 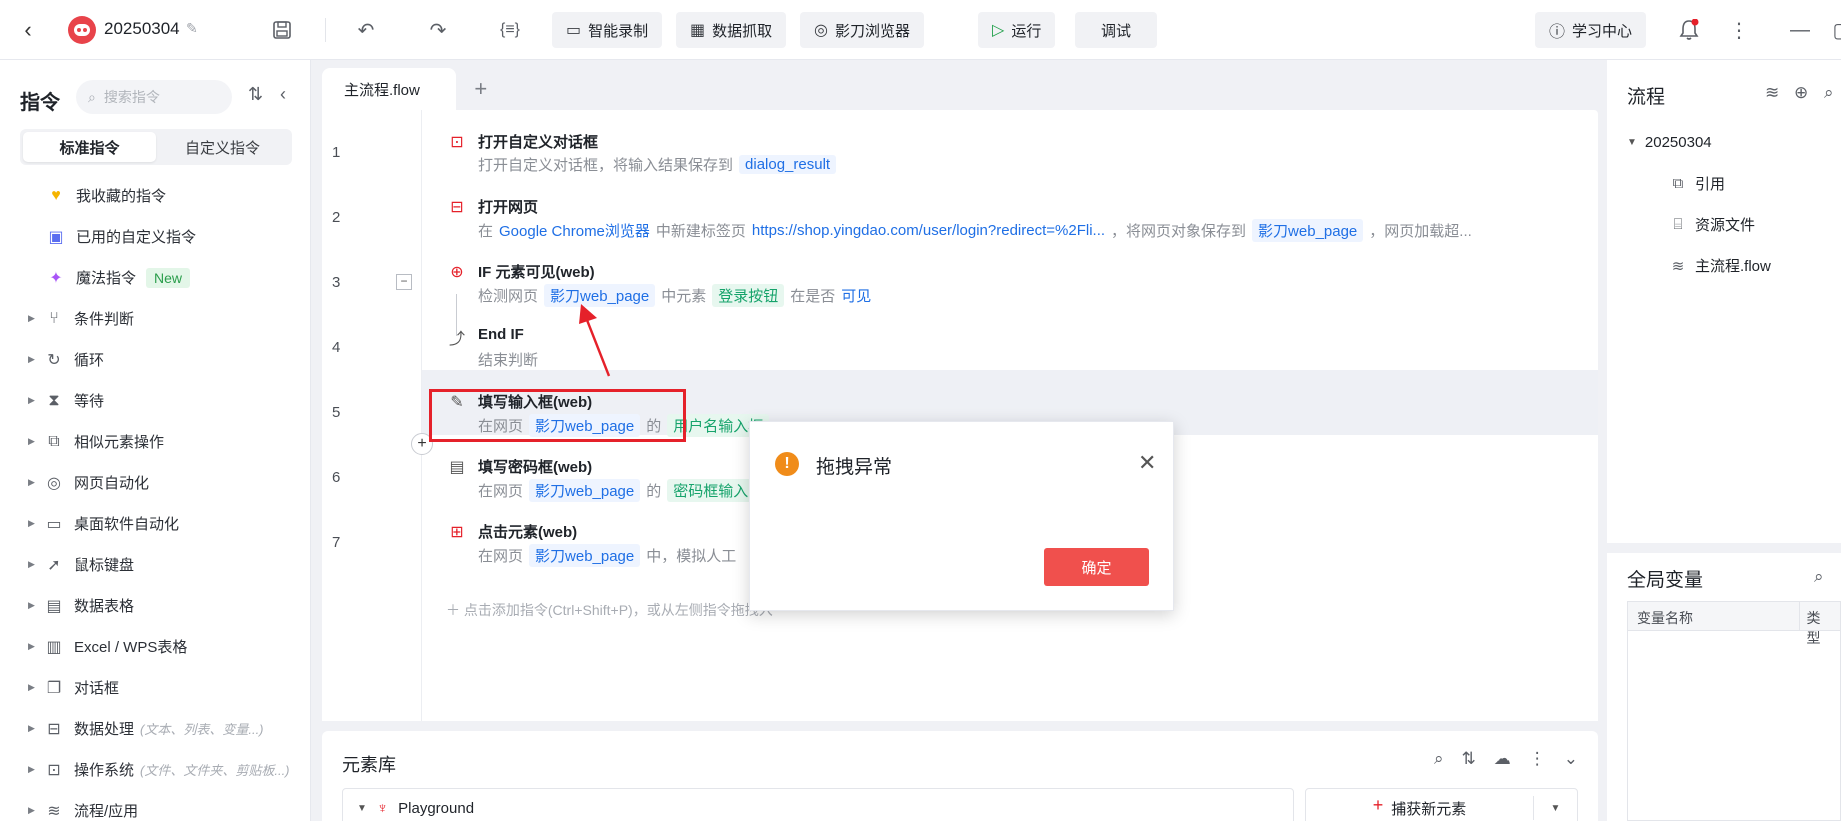 I want to click on tree-node-resources: ⌸ 资源文件, so click(x=1724, y=224).